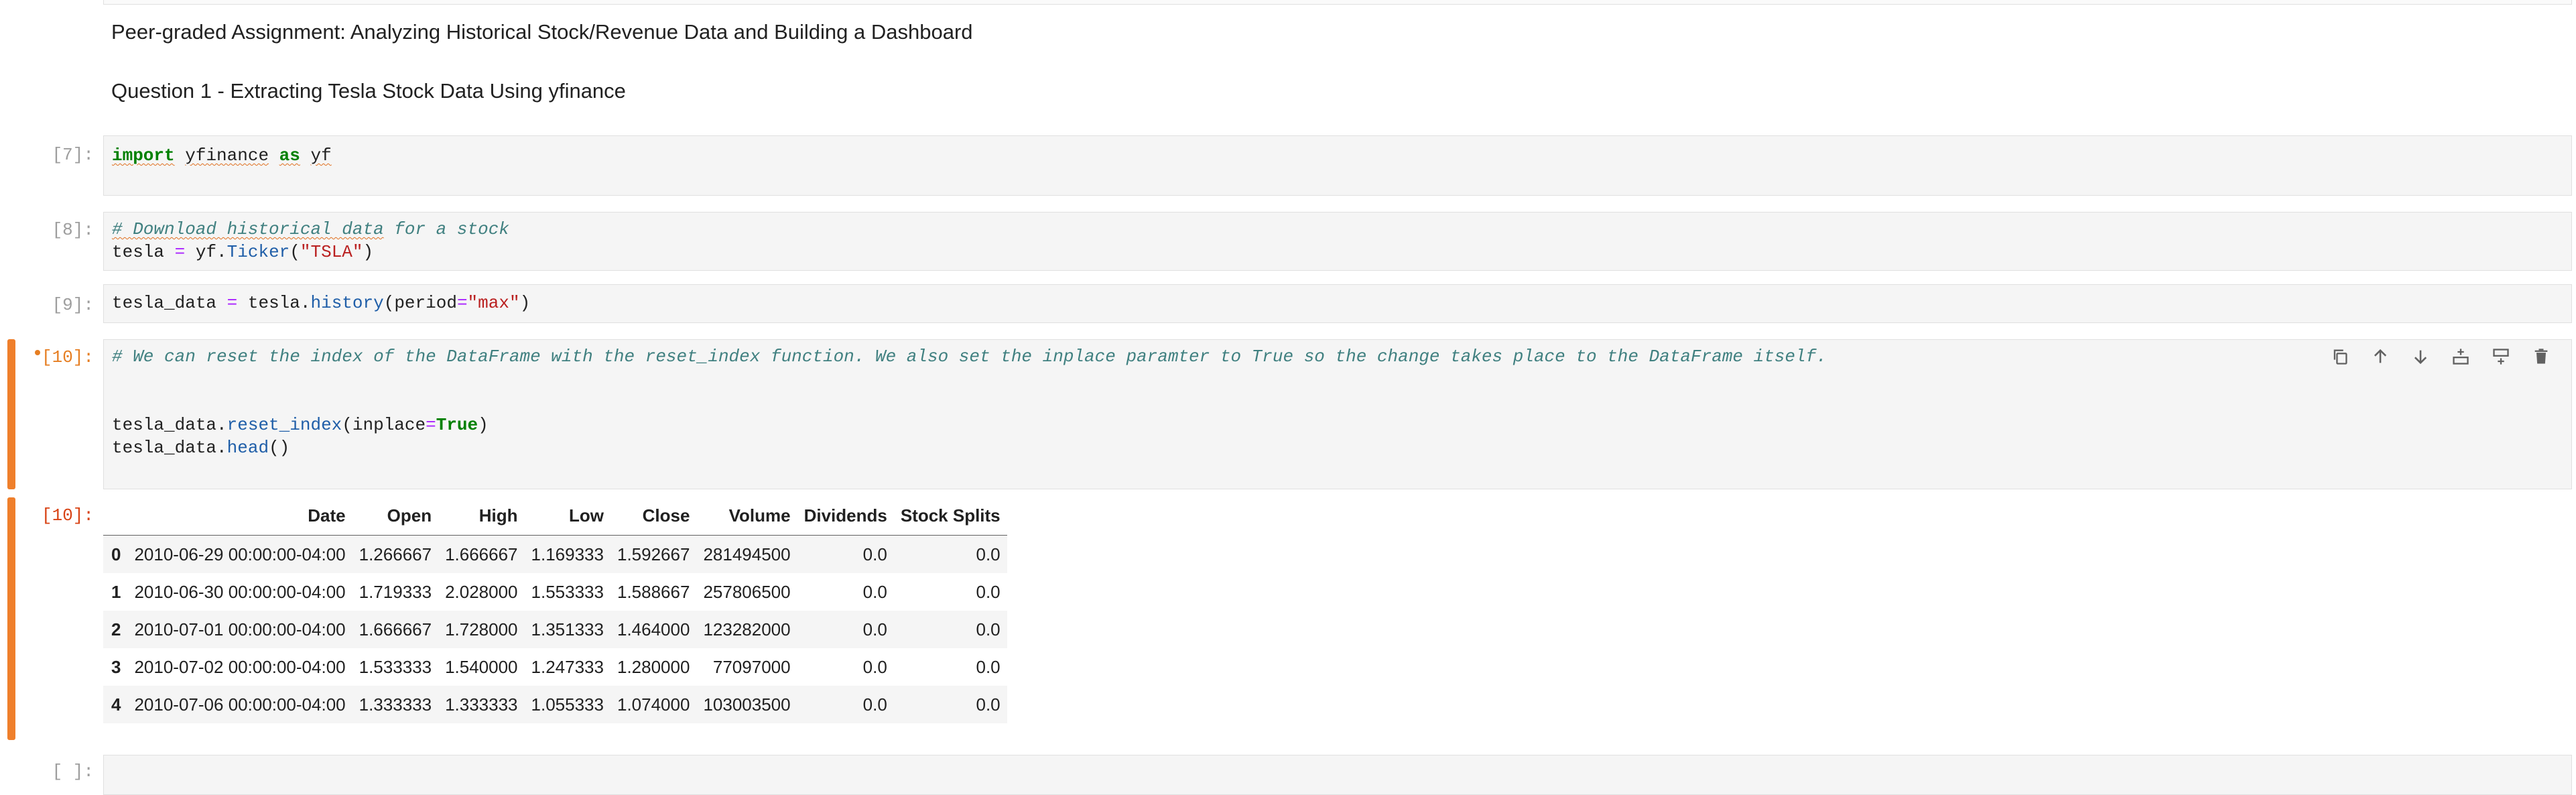 The width and height of the screenshot is (2576, 795). What do you see at coordinates (116, 591) in the screenshot?
I see `row-index: 1` at bounding box center [116, 591].